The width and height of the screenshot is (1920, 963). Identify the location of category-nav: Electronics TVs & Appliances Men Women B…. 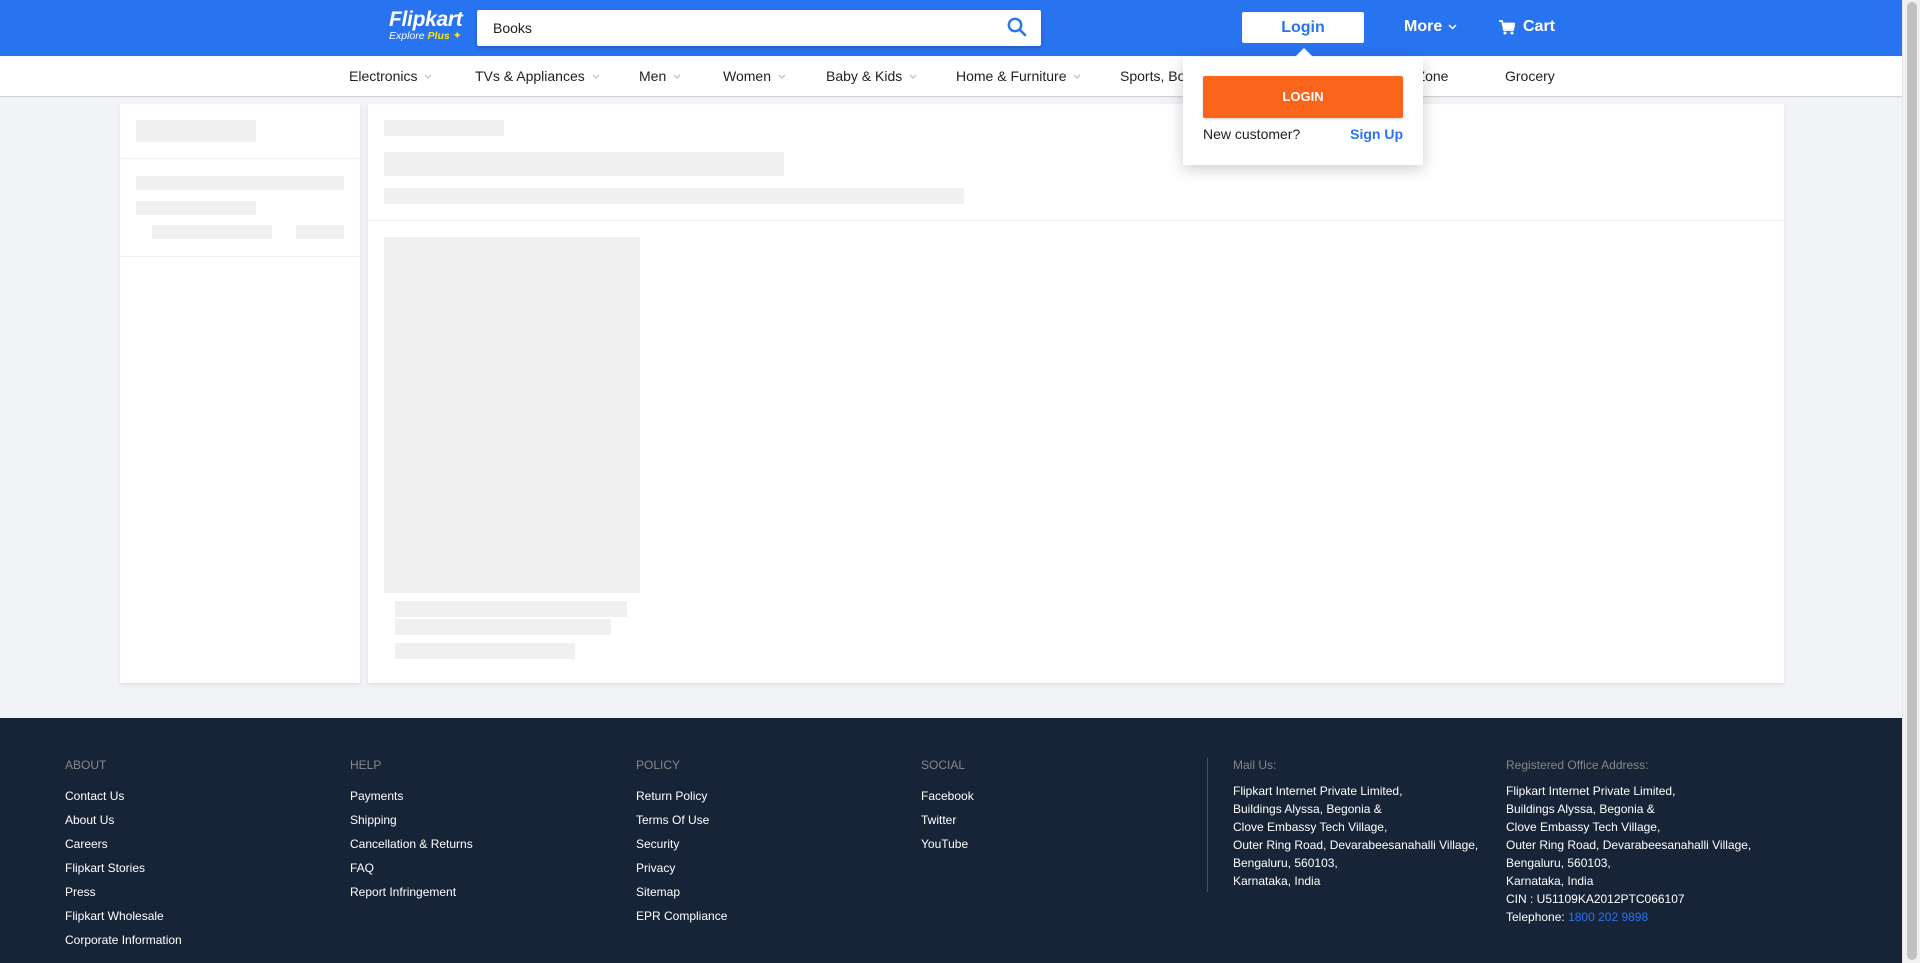
(951, 76).